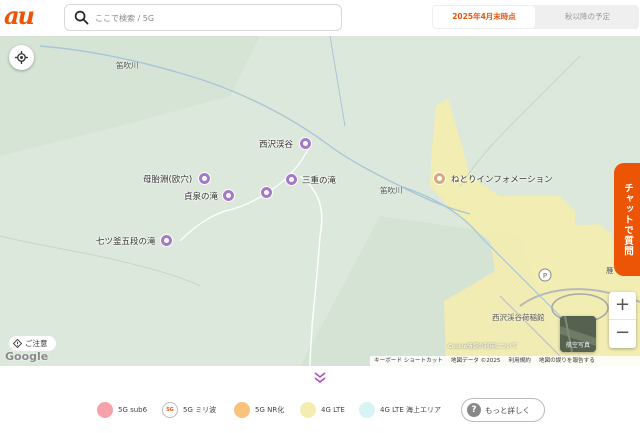  I want to click on terms-link: 利用規約, so click(519, 361).